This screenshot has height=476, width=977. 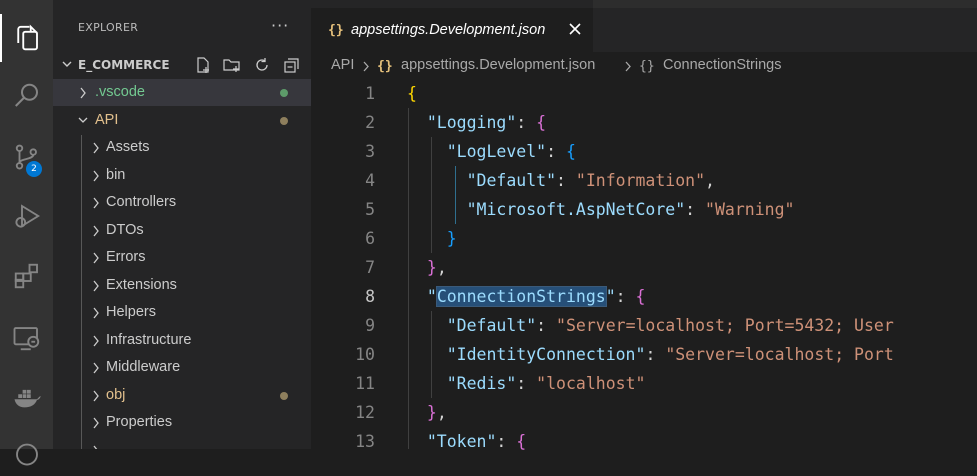 I want to click on tree-item: .vscode, so click(x=182, y=92).